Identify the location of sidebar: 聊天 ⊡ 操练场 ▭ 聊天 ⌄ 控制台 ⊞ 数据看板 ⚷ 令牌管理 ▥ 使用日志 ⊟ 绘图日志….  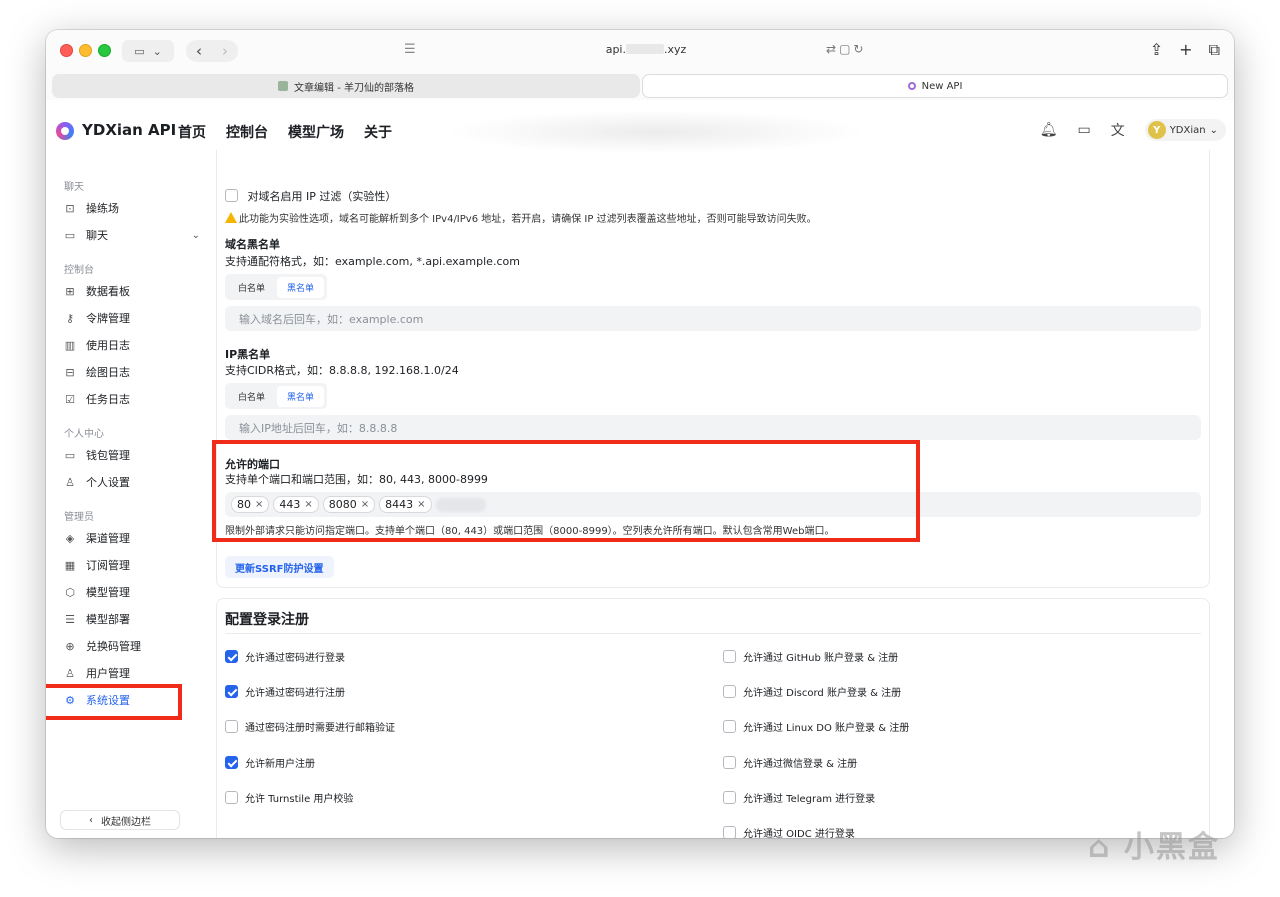
(130, 496).